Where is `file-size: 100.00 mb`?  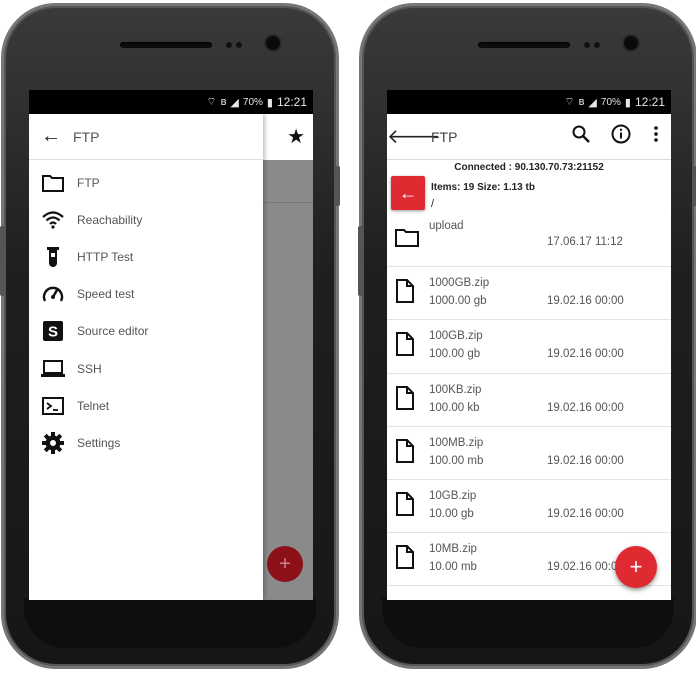
file-size: 100.00 mb is located at coordinates (456, 460).